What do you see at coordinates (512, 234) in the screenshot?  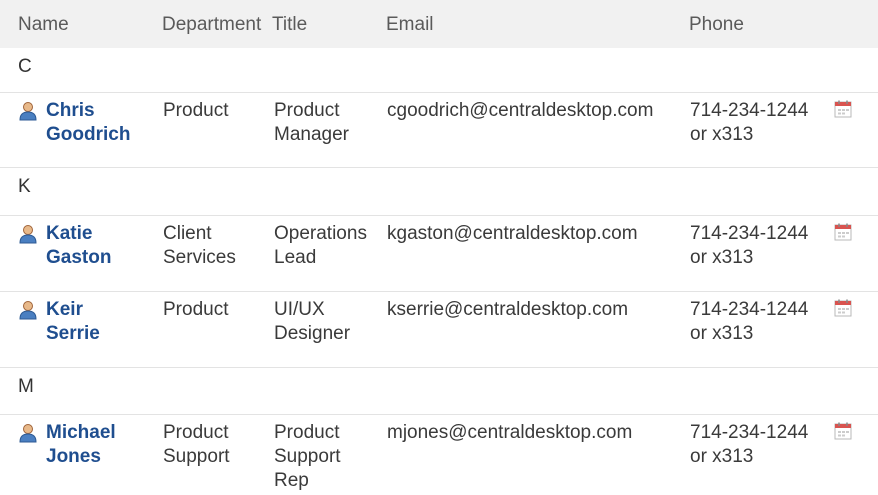 I see `email-address: kgaston@centraldesktop.com` at bounding box center [512, 234].